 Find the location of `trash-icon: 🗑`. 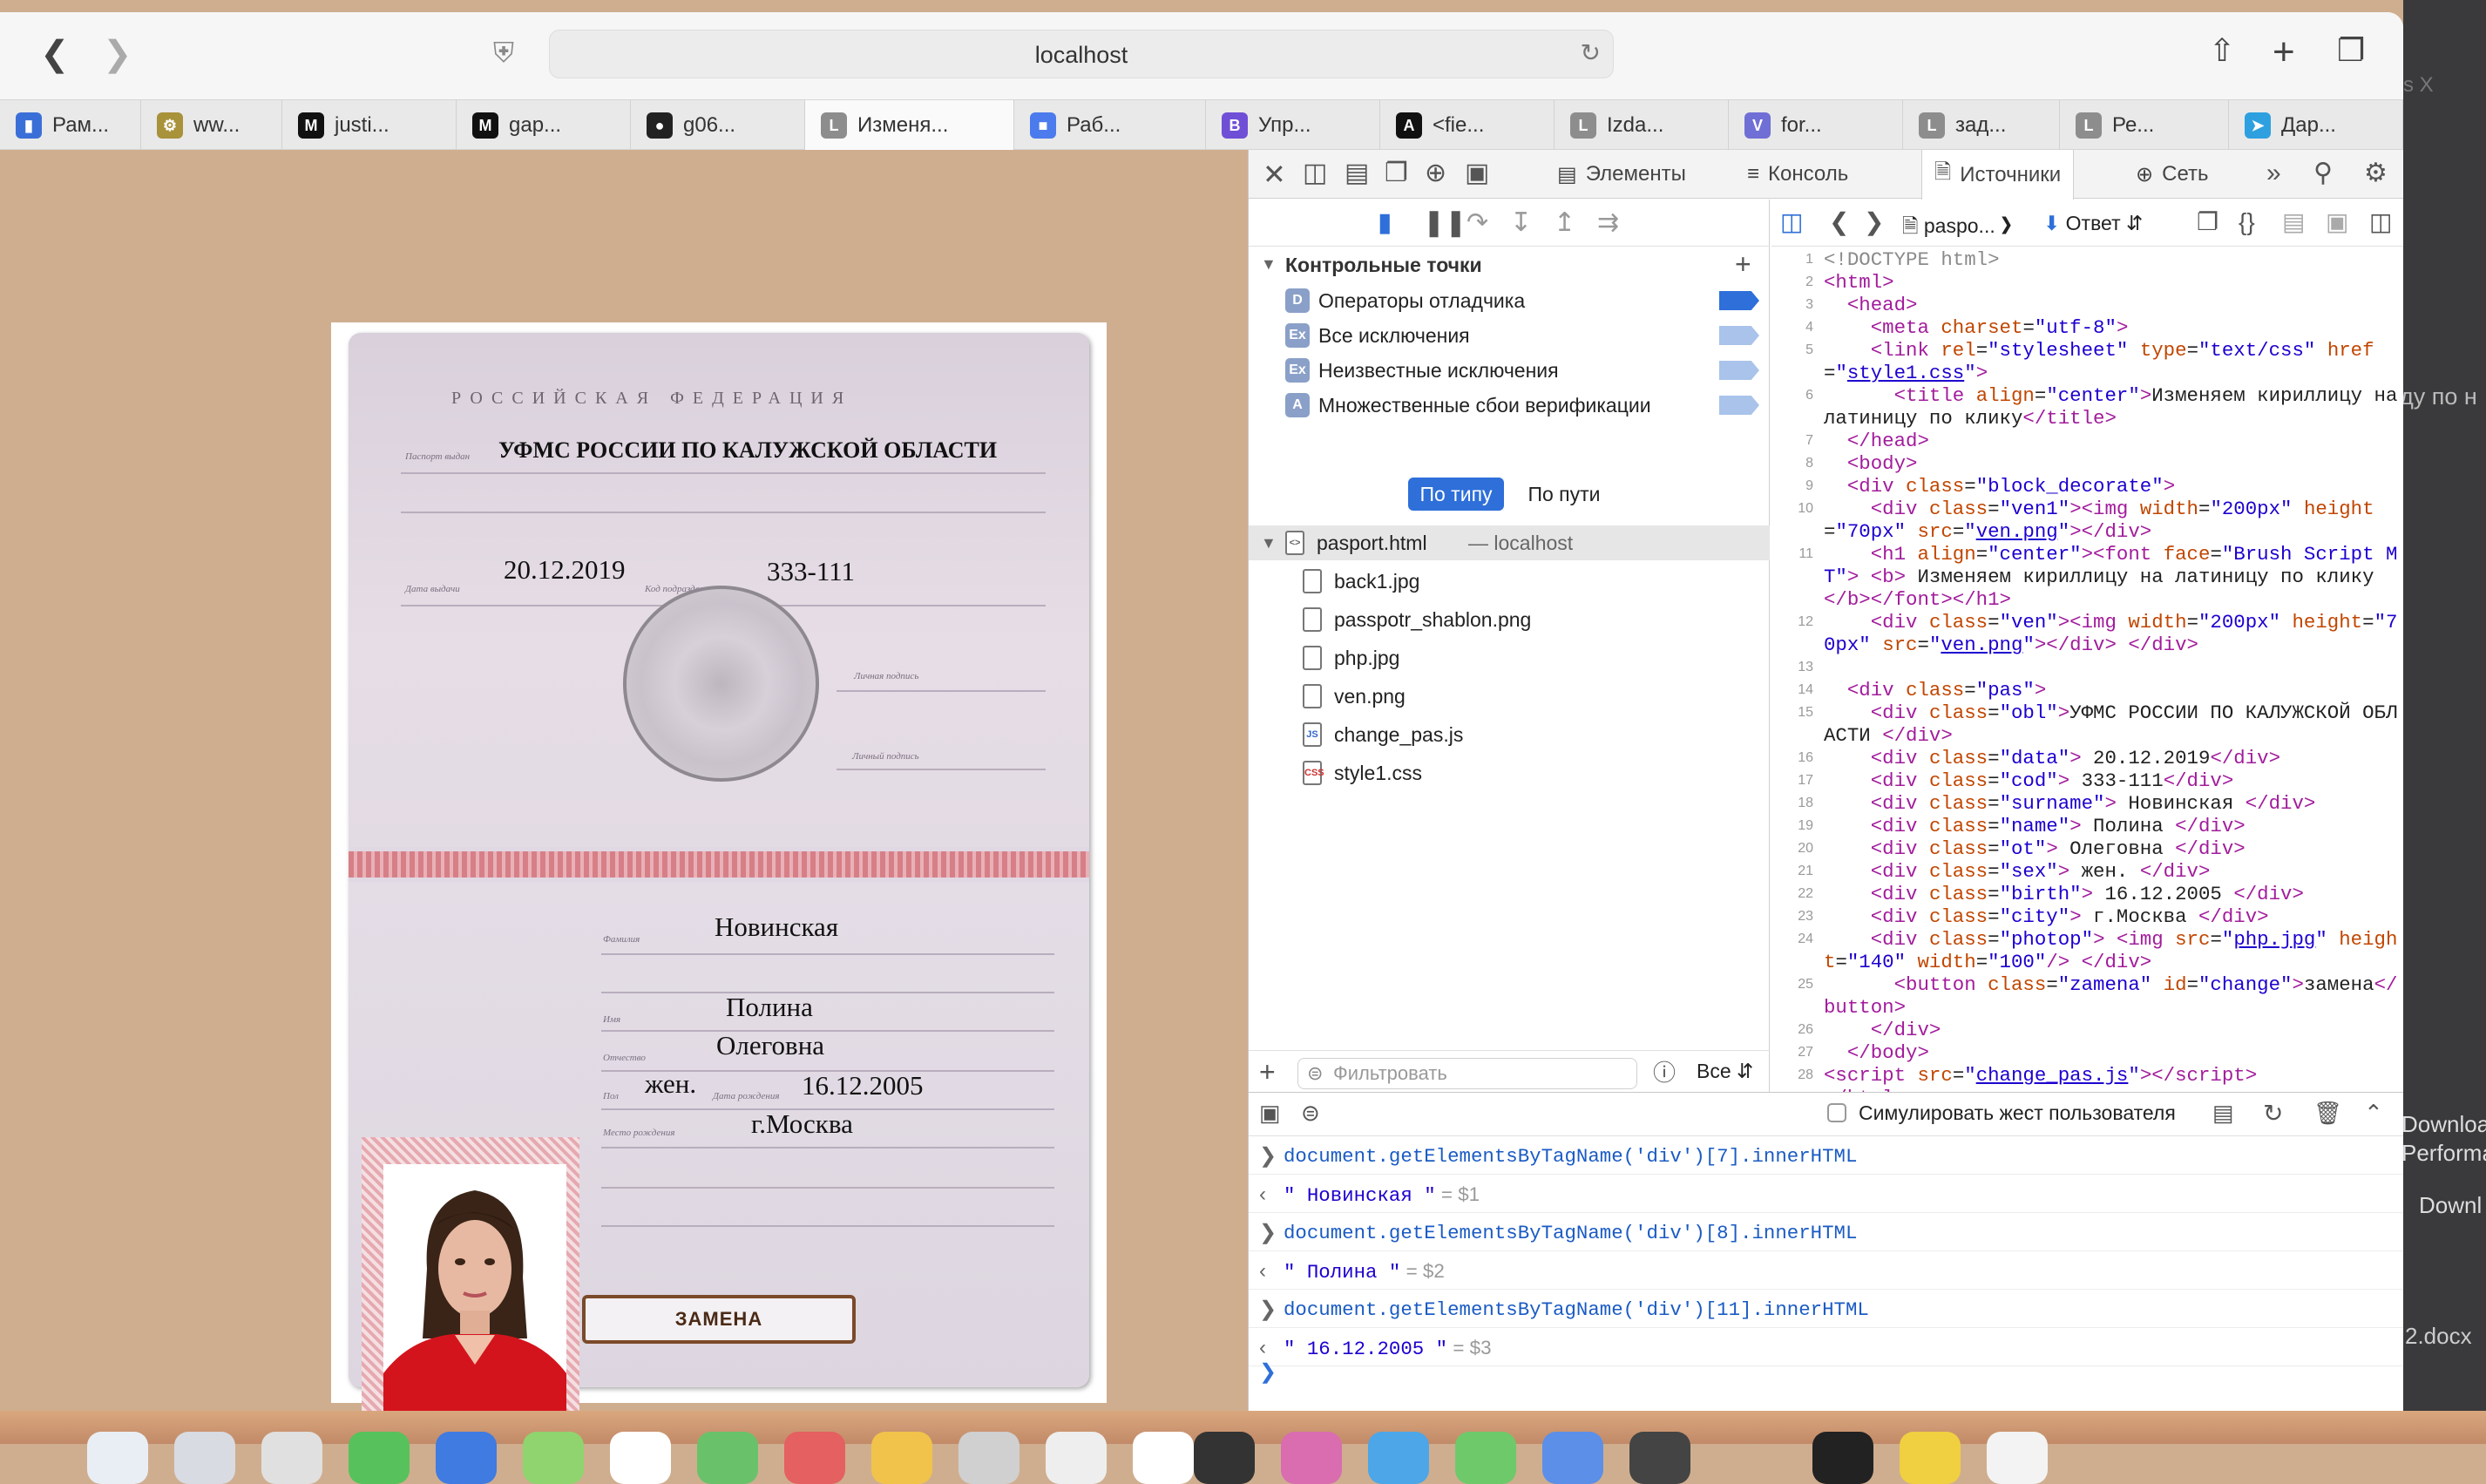

trash-icon: 🗑 is located at coordinates (2327, 1112).